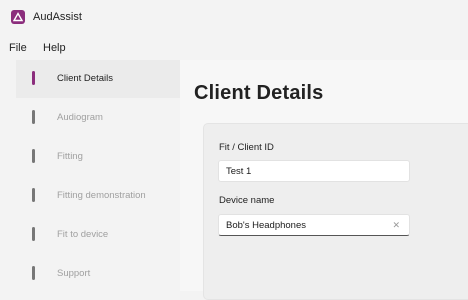 This screenshot has width=468, height=300. What do you see at coordinates (396, 225) in the screenshot?
I see `close-icon: ✕` at bounding box center [396, 225].